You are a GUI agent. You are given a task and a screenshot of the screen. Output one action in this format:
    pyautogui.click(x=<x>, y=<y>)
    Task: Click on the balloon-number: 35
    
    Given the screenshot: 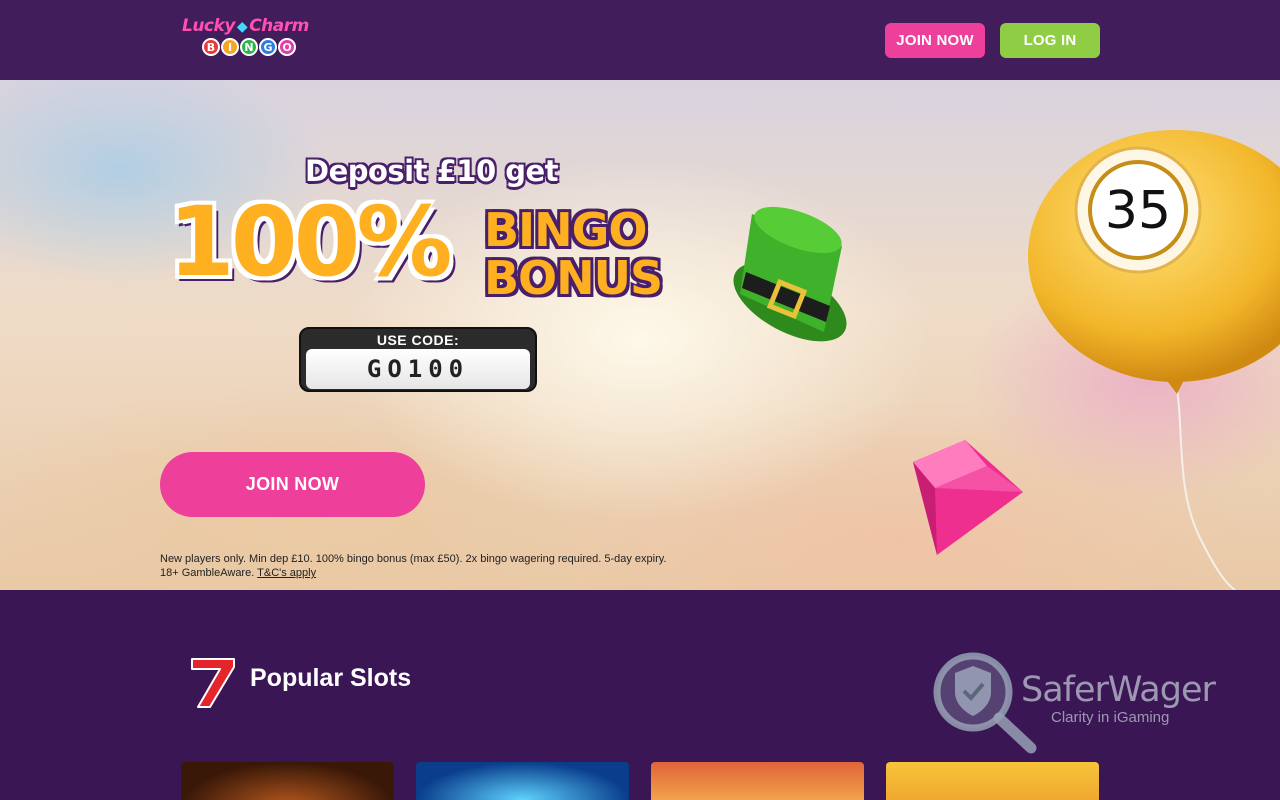 What is the action you would take?
    pyautogui.click(x=1138, y=211)
    